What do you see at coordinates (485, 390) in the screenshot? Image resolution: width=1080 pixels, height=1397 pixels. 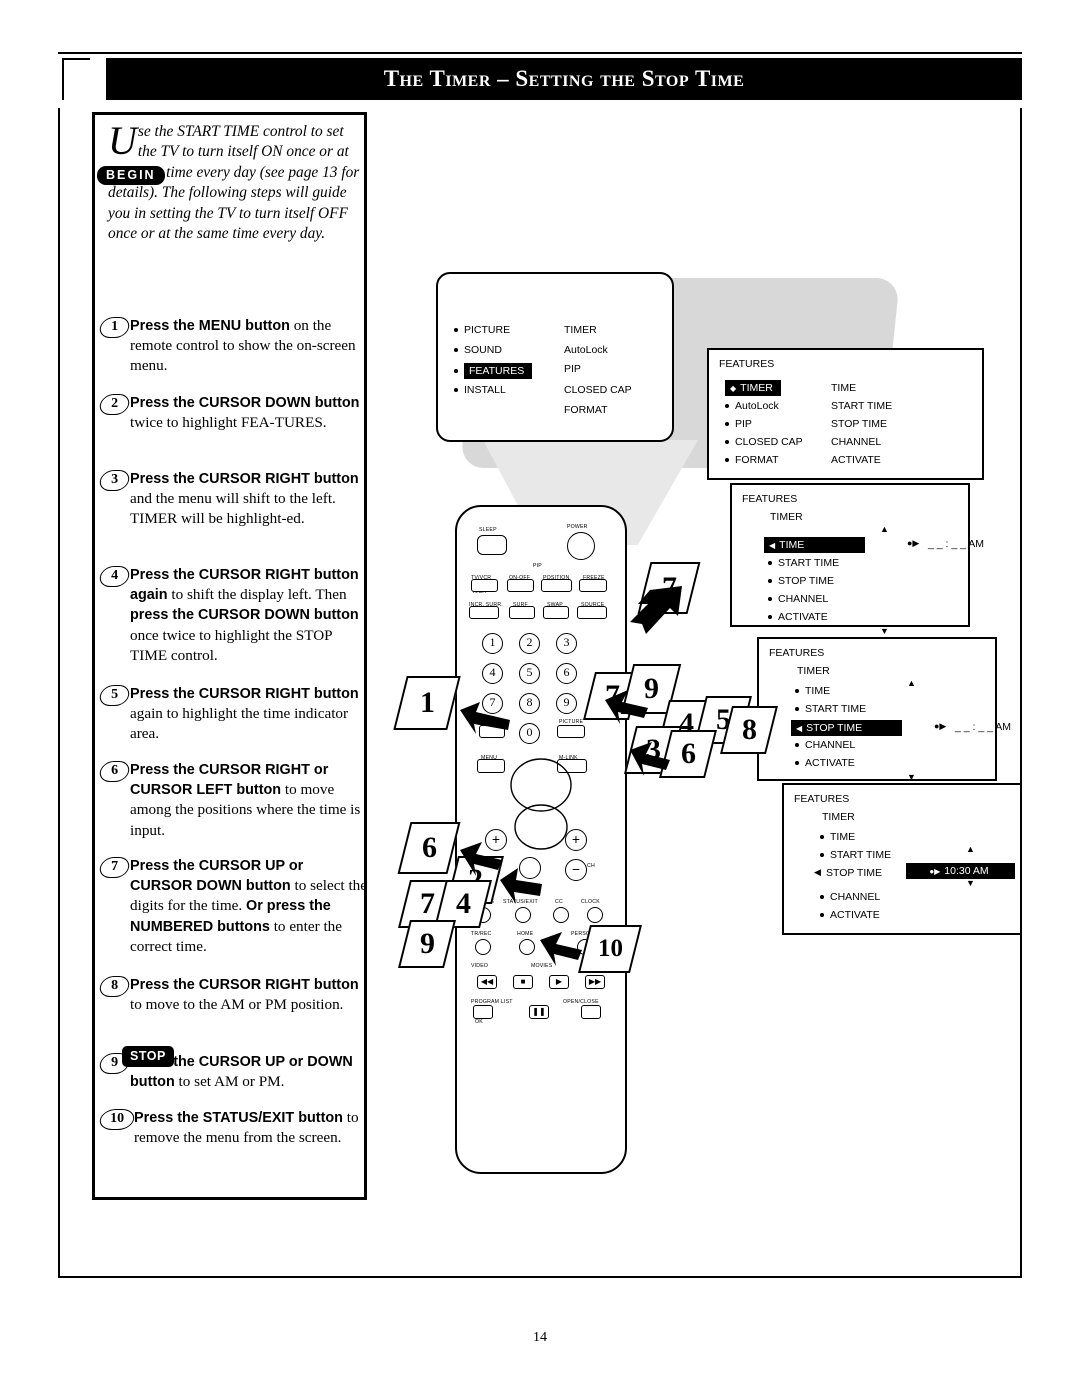 I see `menu1-item-3: INSTALL` at bounding box center [485, 390].